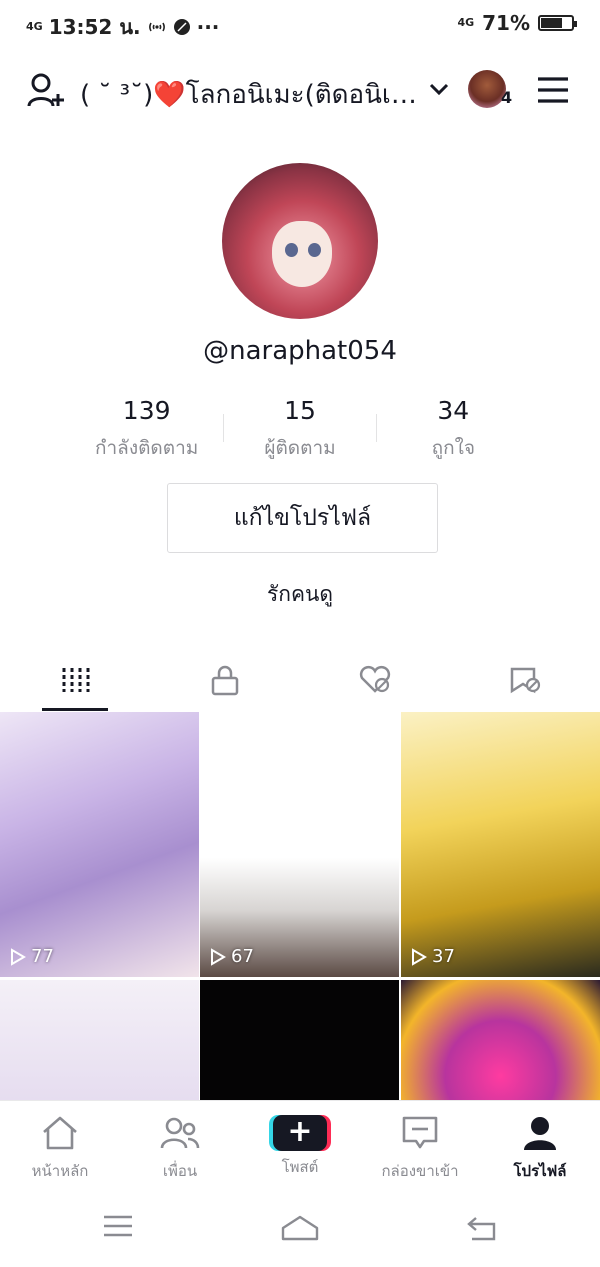 This screenshot has height=1267, width=600. What do you see at coordinates (242, 956) in the screenshot?
I see `view-count-value: 67` at bounding box center [242, 956].